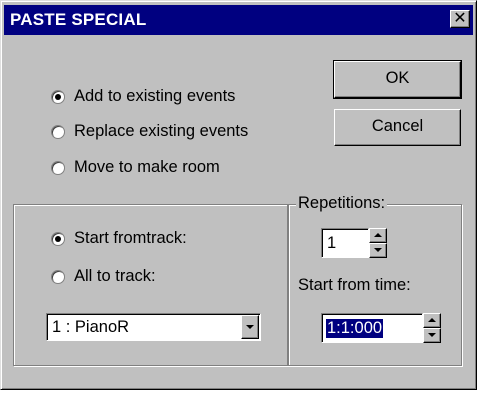  I want to click on track-select-value: 1 : PianoR, so click(91, 327).